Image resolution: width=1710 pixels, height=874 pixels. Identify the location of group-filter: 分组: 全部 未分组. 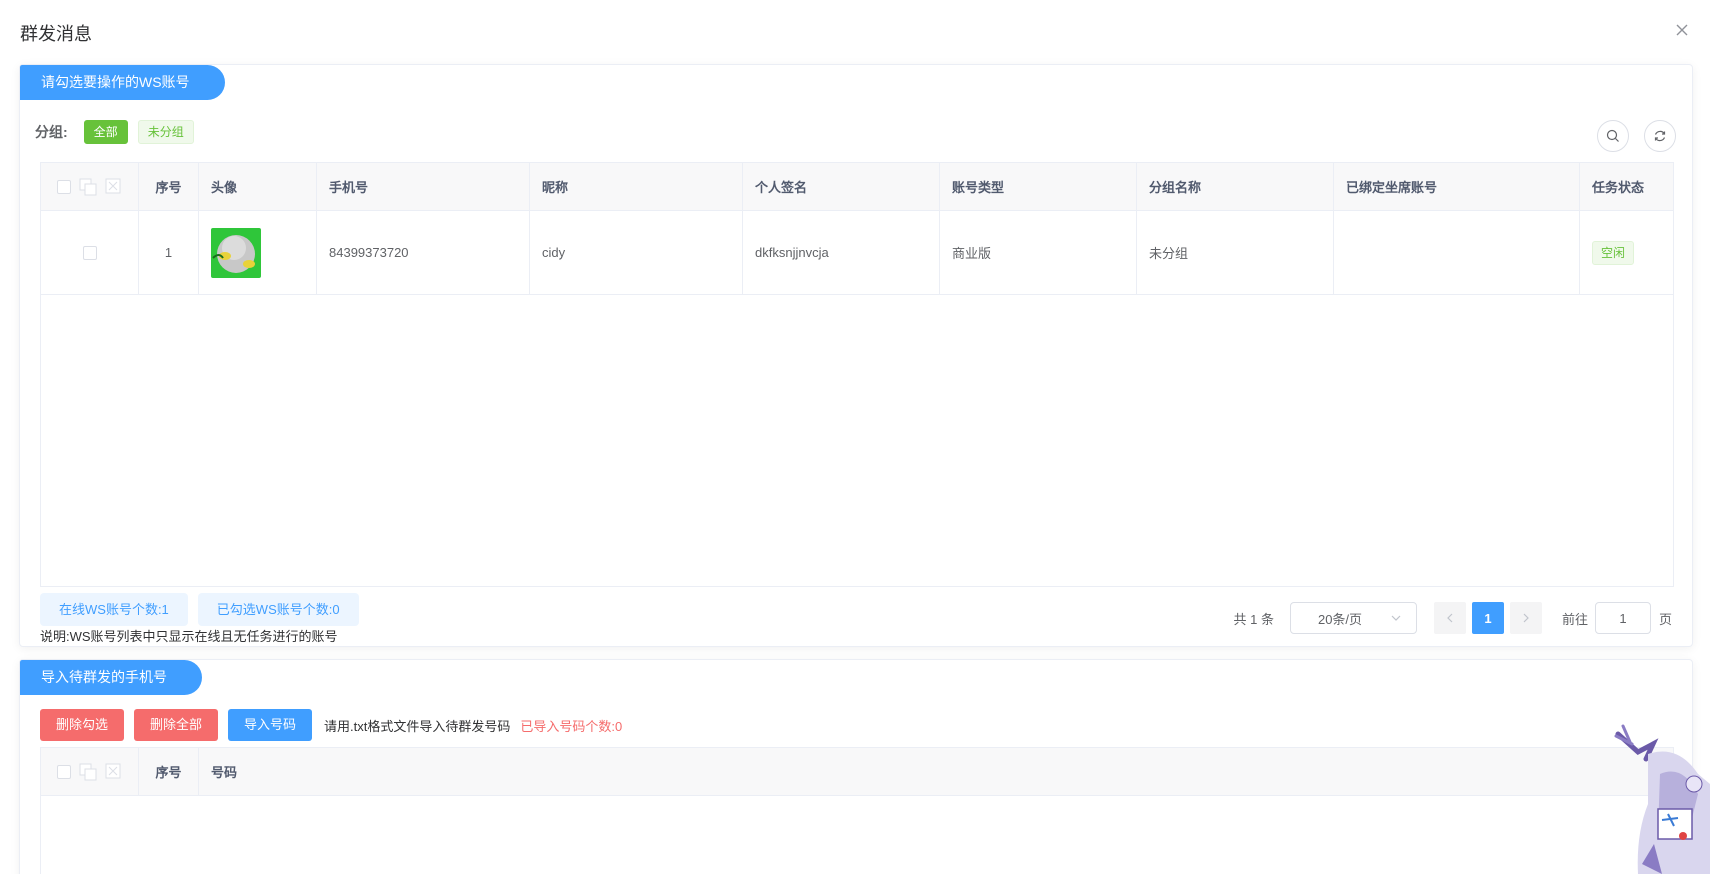
(119, 132).